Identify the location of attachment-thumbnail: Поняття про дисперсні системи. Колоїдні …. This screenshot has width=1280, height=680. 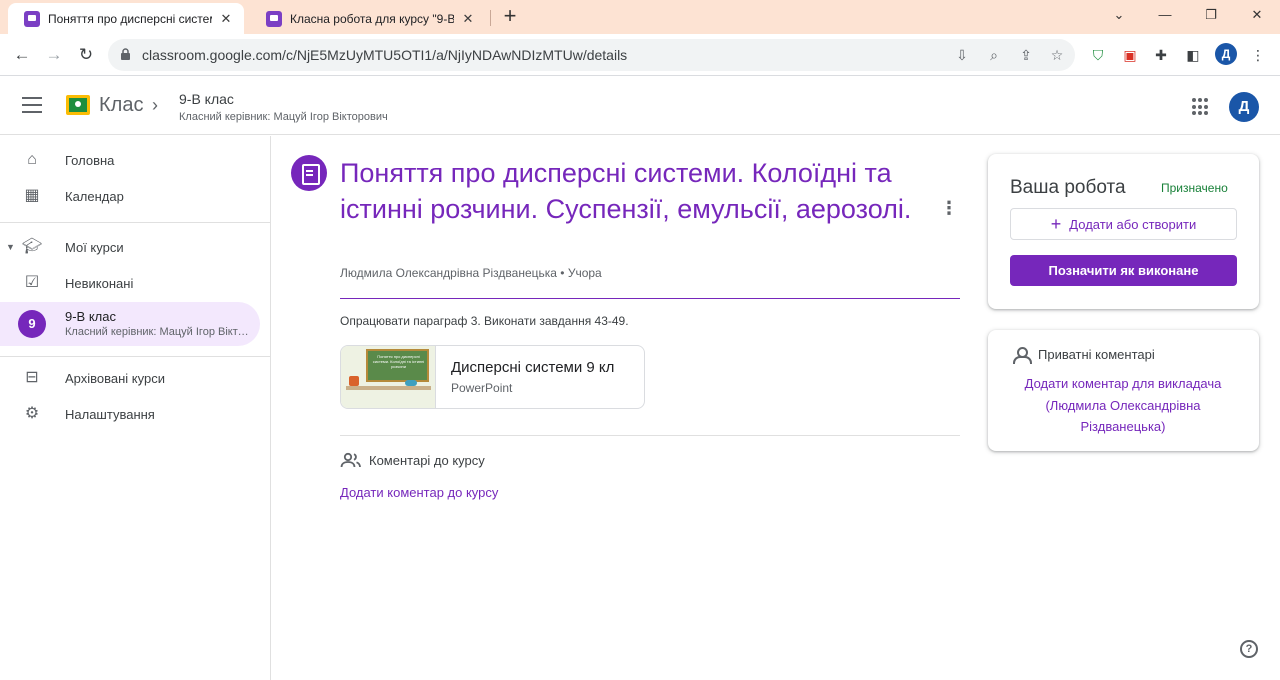
(388, 377).